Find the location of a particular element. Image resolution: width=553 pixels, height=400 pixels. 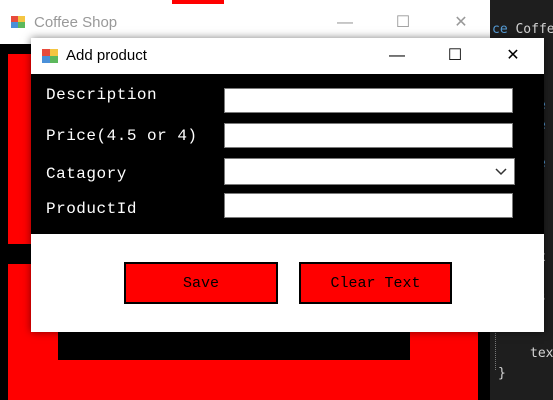

code-line-1: ce Coffe is located at coordinates (522, 29).